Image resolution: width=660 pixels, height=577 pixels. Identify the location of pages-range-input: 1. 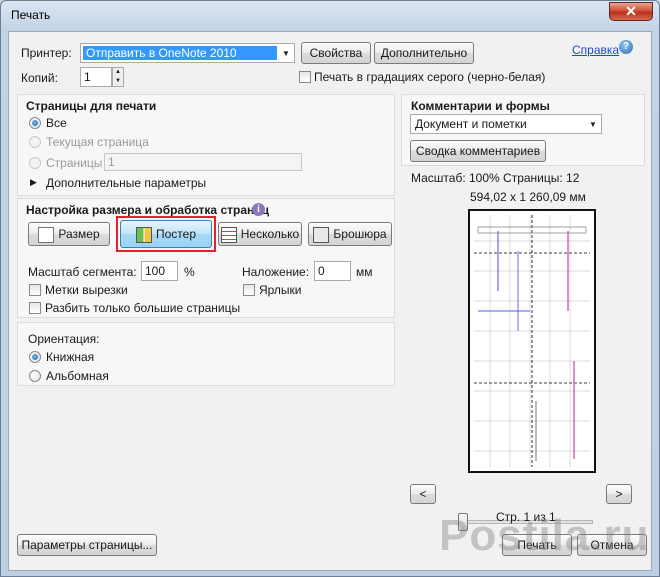
(203, 162).